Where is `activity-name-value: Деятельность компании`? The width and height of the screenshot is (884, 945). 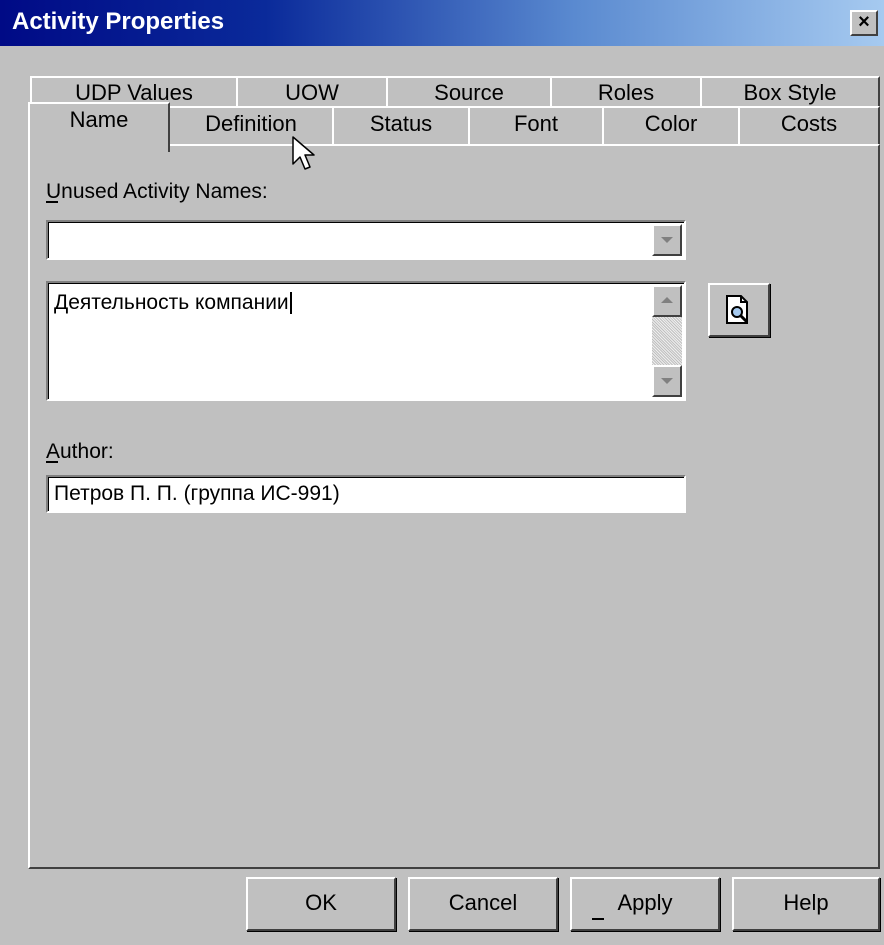 activity-name-value: Деятельность компании is located at coordinates (171, 302).